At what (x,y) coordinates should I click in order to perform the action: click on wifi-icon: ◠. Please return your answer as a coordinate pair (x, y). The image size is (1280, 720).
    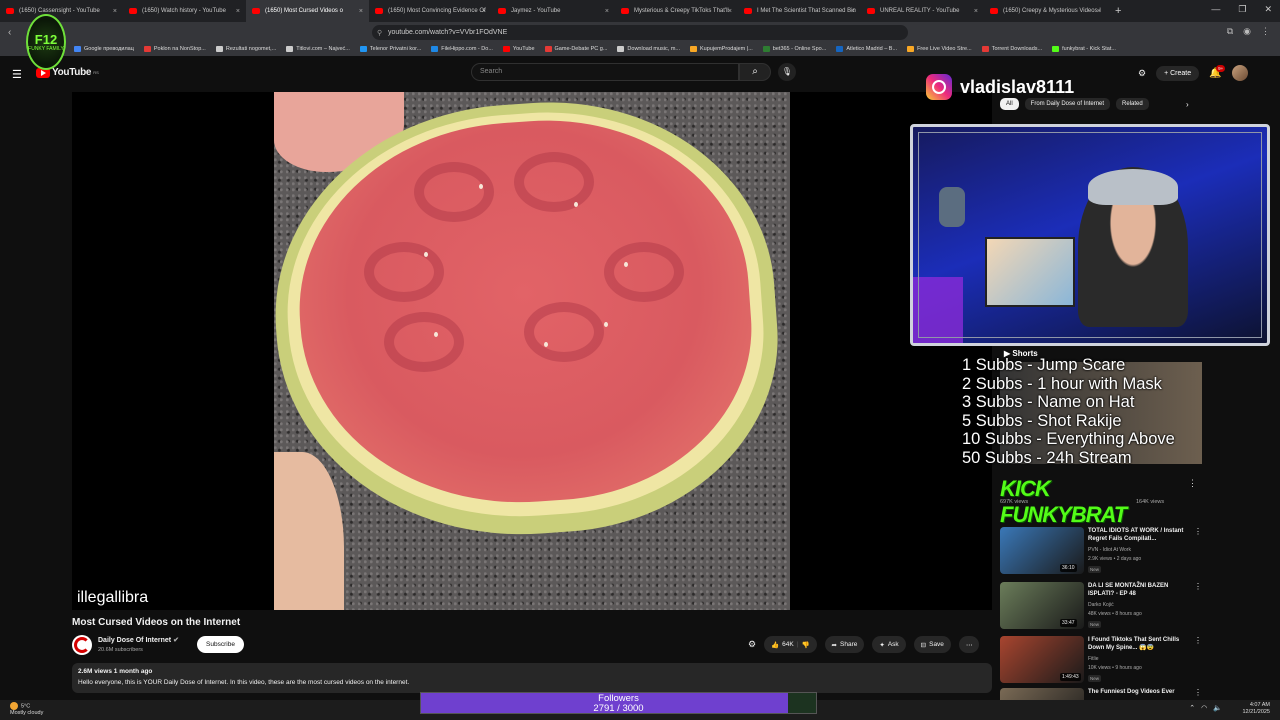
    Looking at the image, I should click on (1204, 708).